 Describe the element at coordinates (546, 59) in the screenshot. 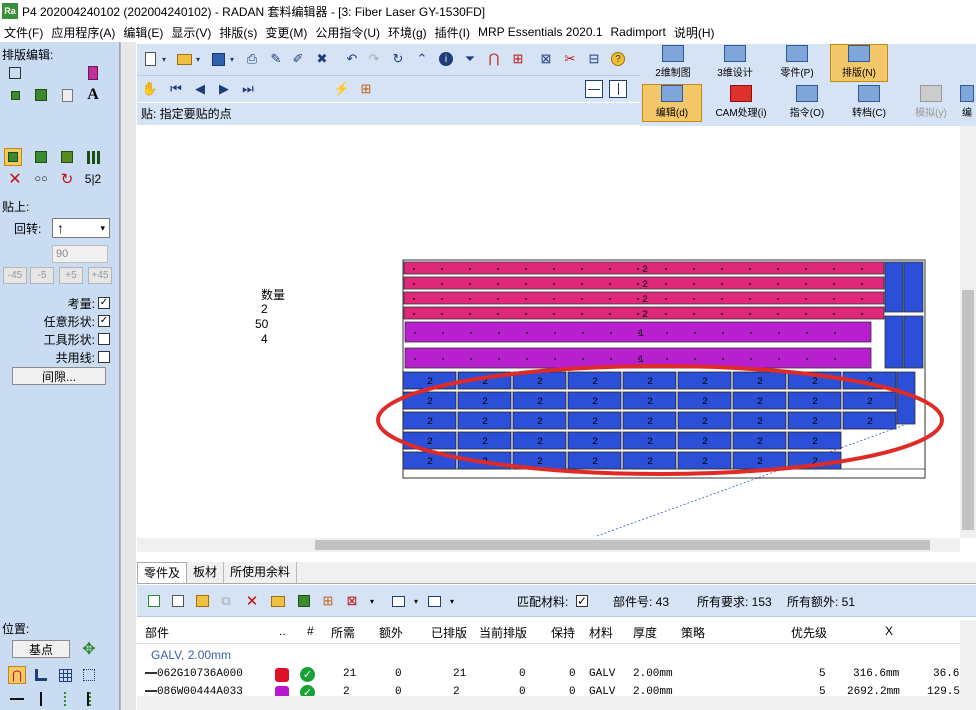

I see `export-icon: ⊠` at that location.